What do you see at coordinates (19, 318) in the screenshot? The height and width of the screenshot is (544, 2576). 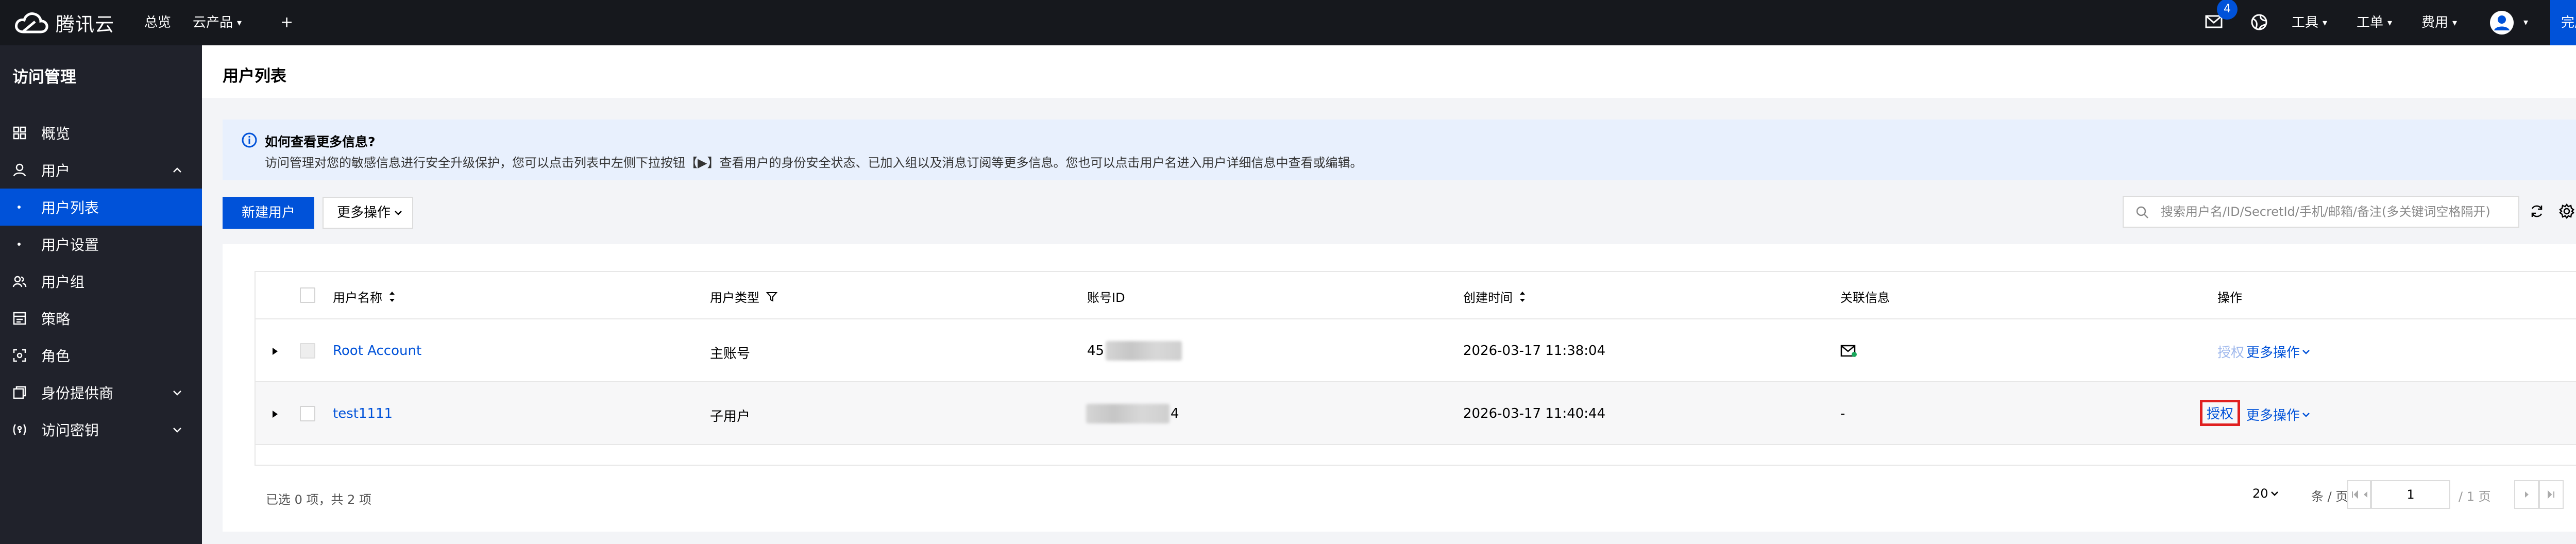 I see `policy-icon` at bounding box center [19, 318].